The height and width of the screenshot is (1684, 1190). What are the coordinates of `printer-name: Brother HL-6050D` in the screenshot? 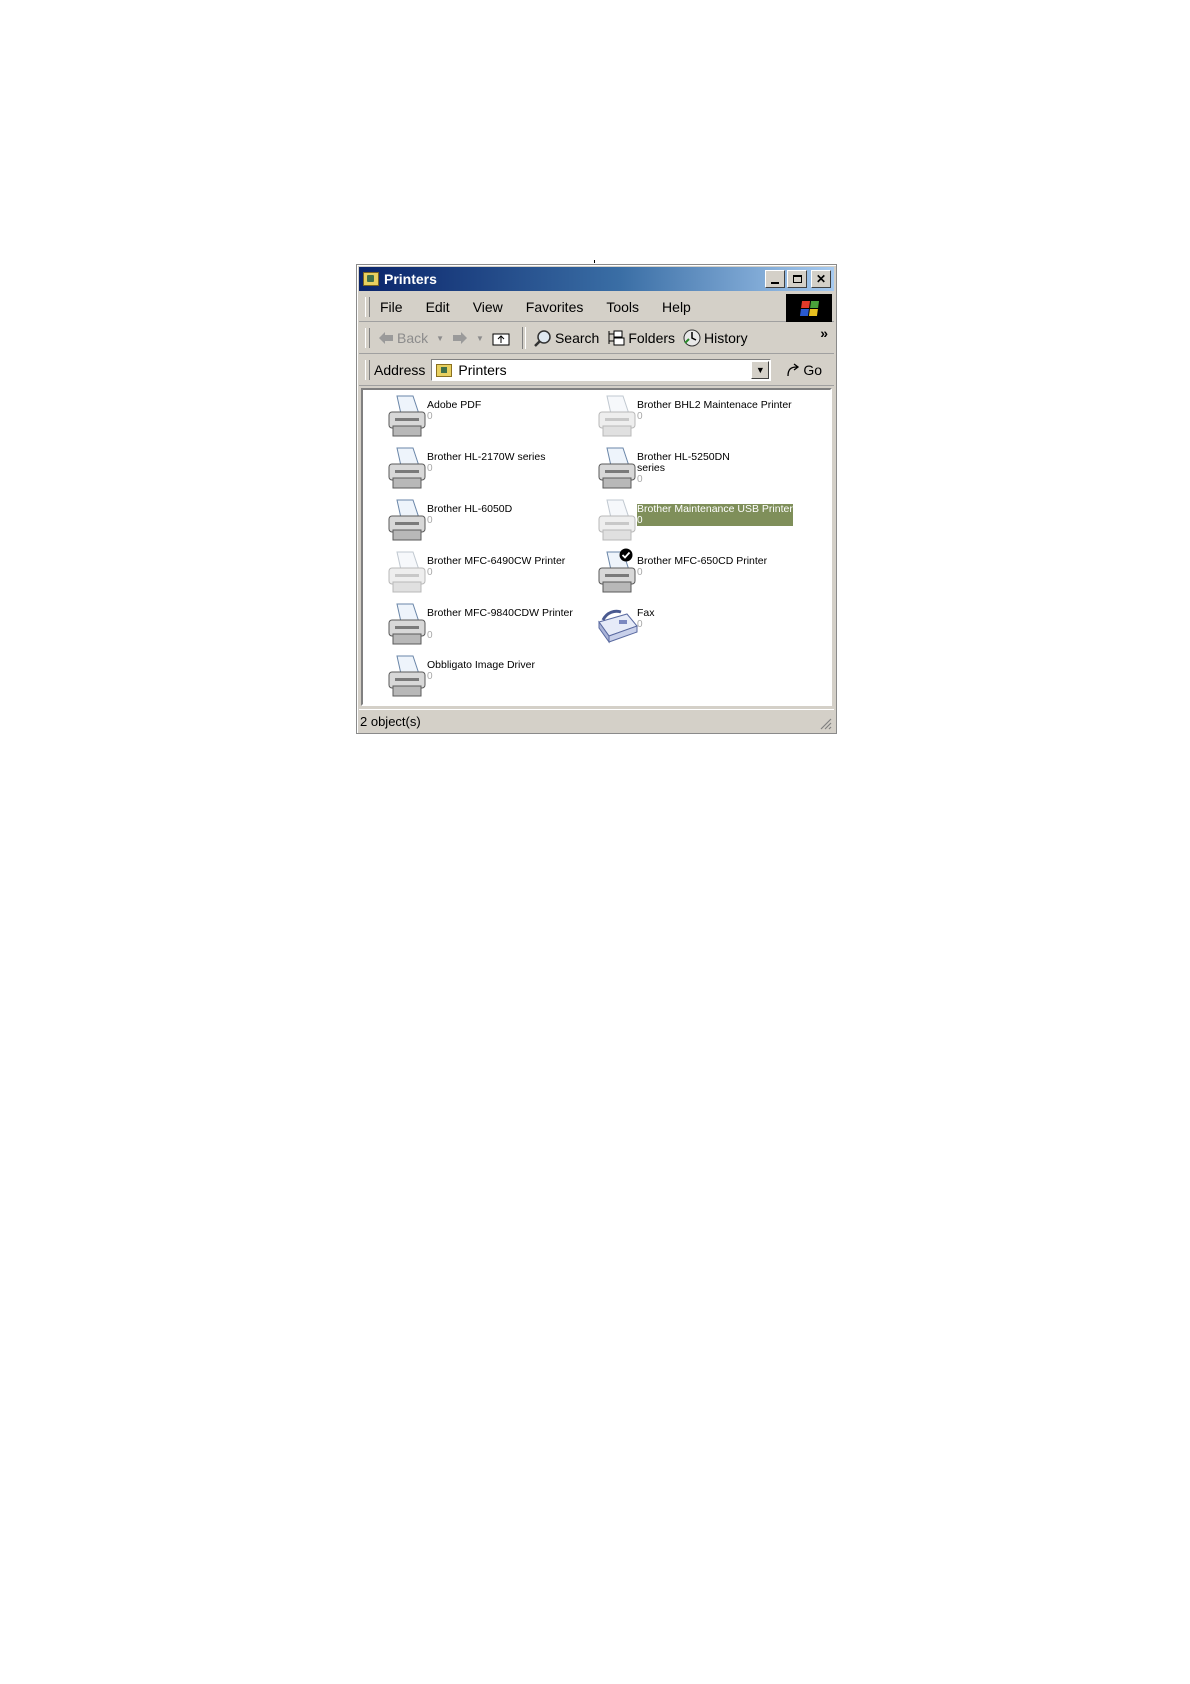 It's located at (470, 509).